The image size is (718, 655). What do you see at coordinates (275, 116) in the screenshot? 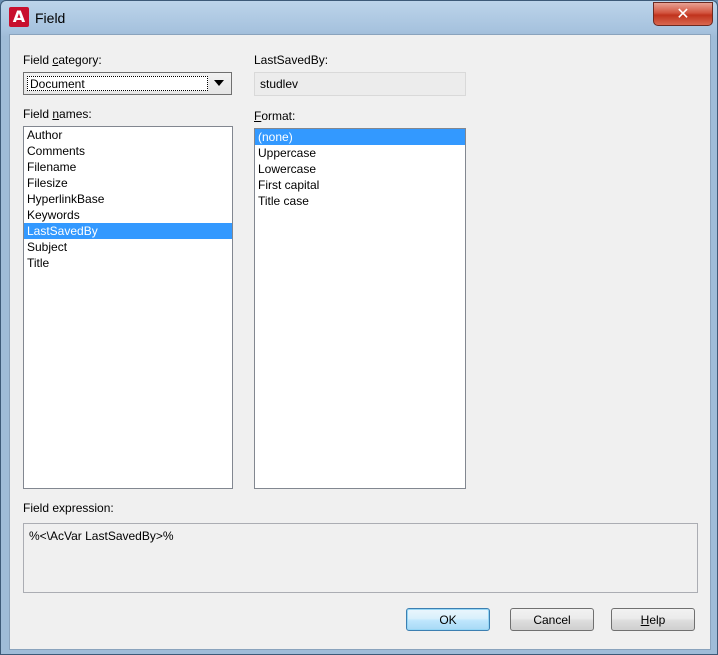
I see `format-label: Format:` at bounding box center [275, 116].